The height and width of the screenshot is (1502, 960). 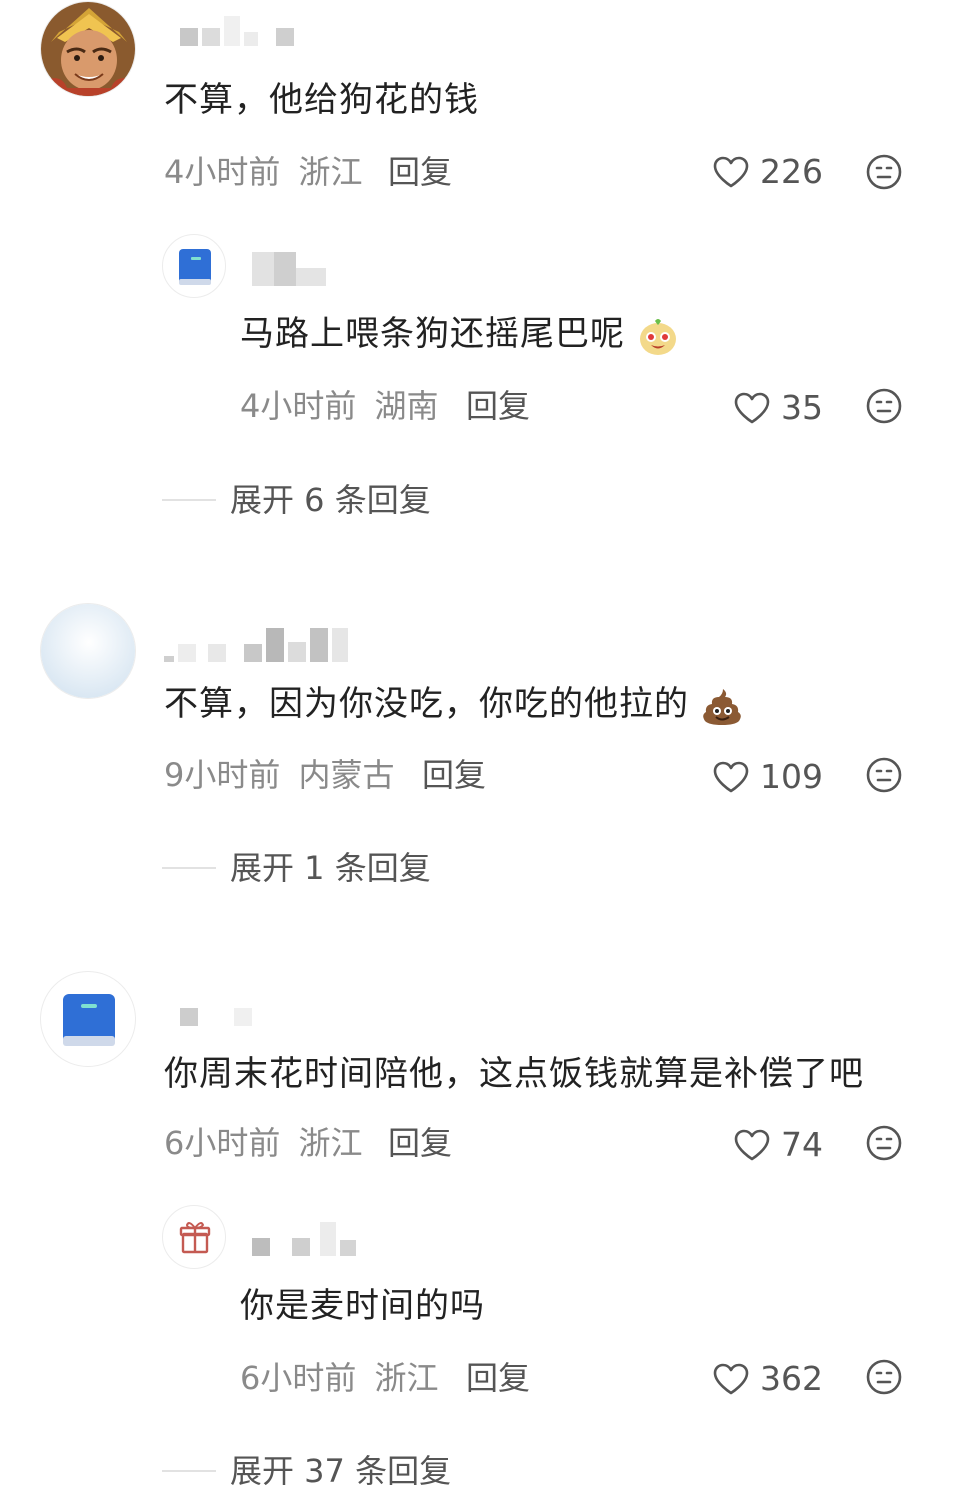 I want to click on comment-text-content: 不算，因为你没吃，你吃的他拉的, so click(x=426, y=704).